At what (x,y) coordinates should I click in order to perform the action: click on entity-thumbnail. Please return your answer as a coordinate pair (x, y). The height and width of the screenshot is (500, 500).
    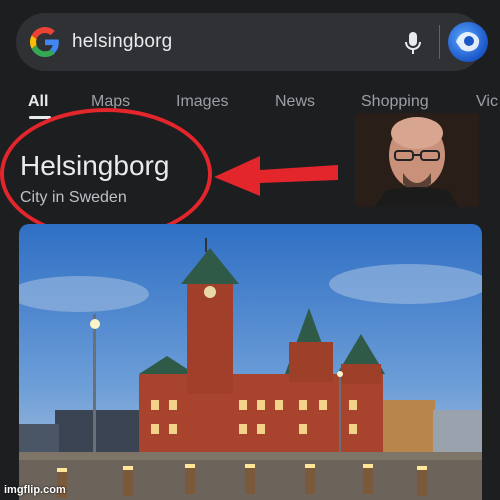
    Looking at the image, I should click on (417, 160).